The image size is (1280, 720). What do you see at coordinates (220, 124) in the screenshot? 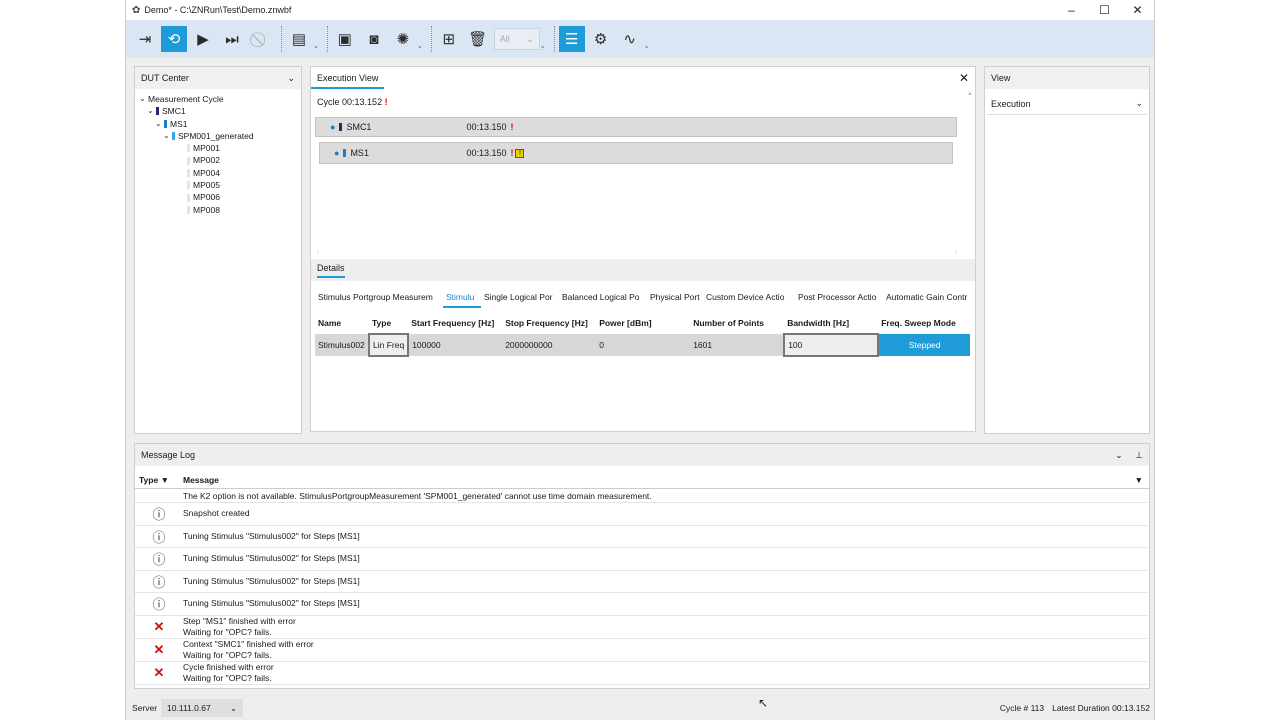
I see `tree-node: ⌄ MS1` at bounding box center [220, 124].